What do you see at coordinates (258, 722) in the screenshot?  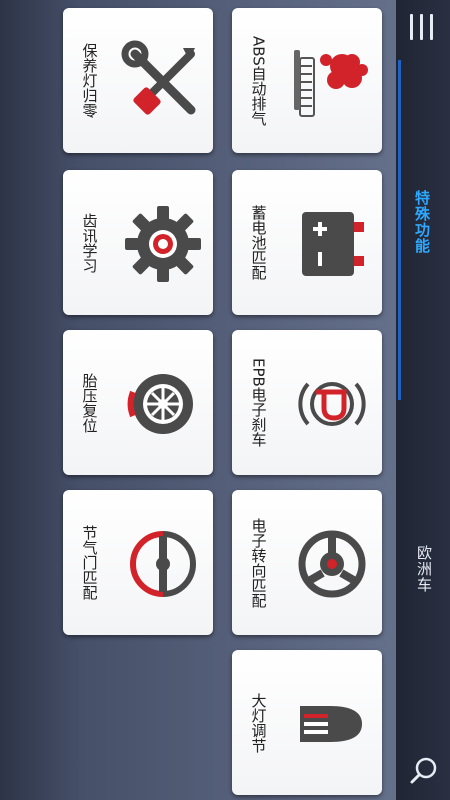 I see `function-label: 大灯调节` at bounding box center [258, 722].